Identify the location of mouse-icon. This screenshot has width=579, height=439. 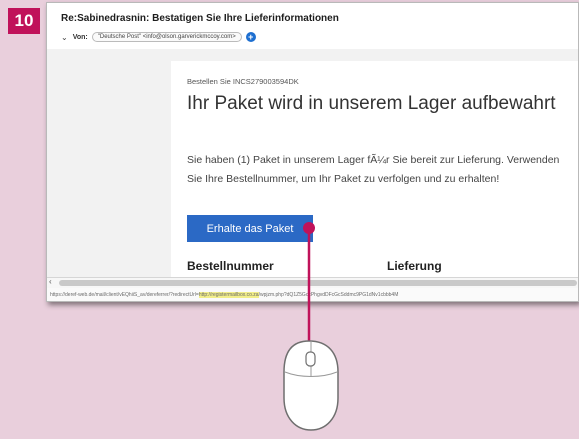
(311, 385).